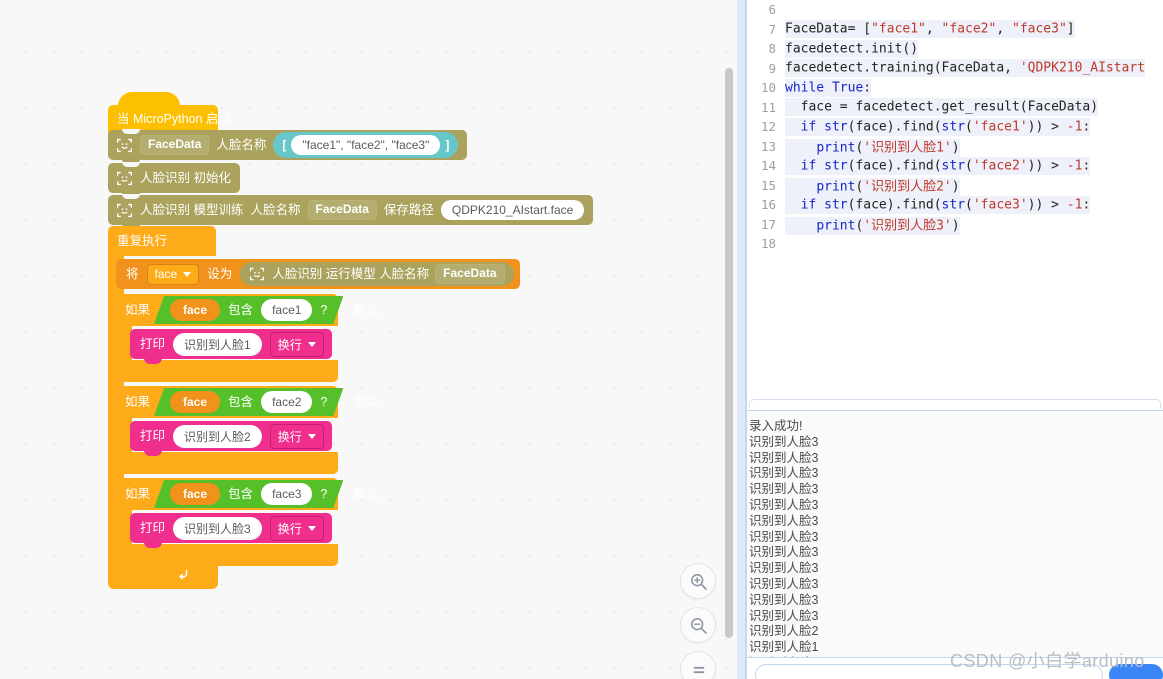 This screenshot has height=679, width=1163. Describe the element at coordinates (768, 107) in the screenshot. I see `line-number: 11` at that location.